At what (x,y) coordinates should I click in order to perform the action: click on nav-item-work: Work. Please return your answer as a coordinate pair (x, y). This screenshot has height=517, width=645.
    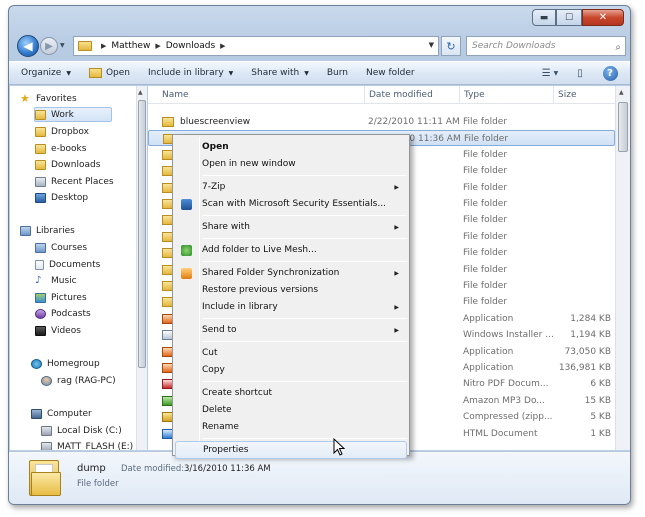
    Looking at the image, I should click on (73, 114).